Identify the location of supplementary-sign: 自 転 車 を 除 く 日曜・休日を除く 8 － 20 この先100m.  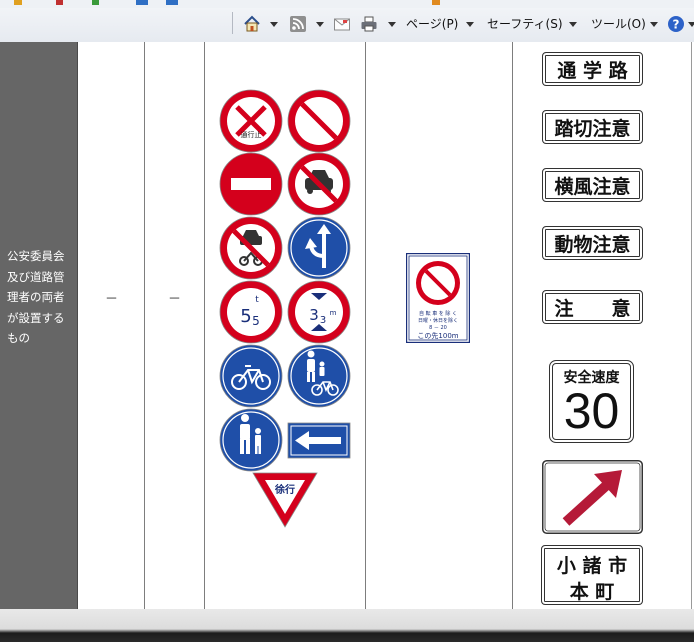
(438, 298).